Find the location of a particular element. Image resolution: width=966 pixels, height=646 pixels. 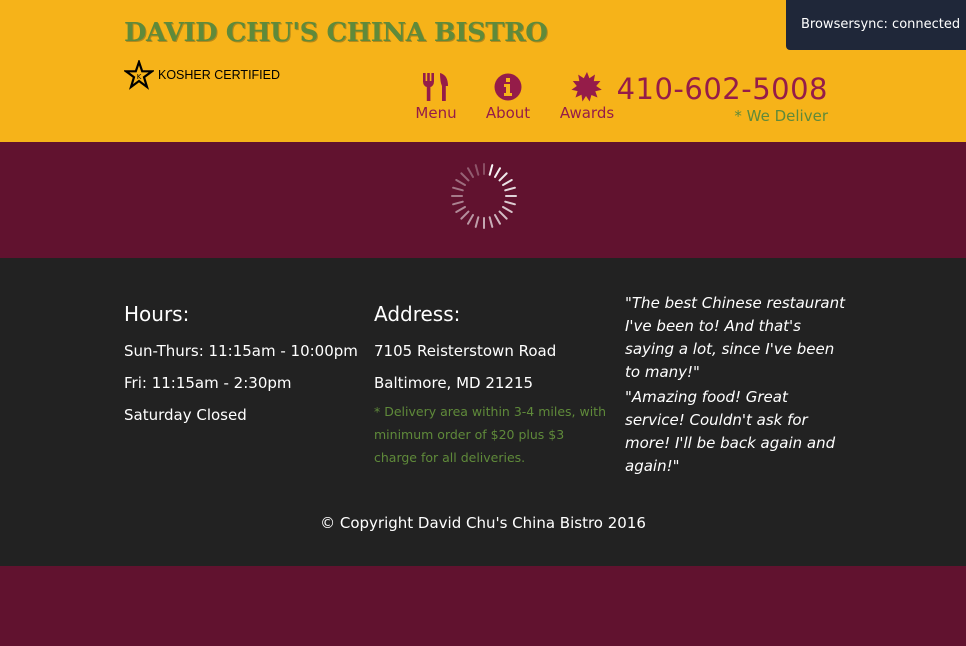

hours-title: Hours: is located at coordinates (157, 314).